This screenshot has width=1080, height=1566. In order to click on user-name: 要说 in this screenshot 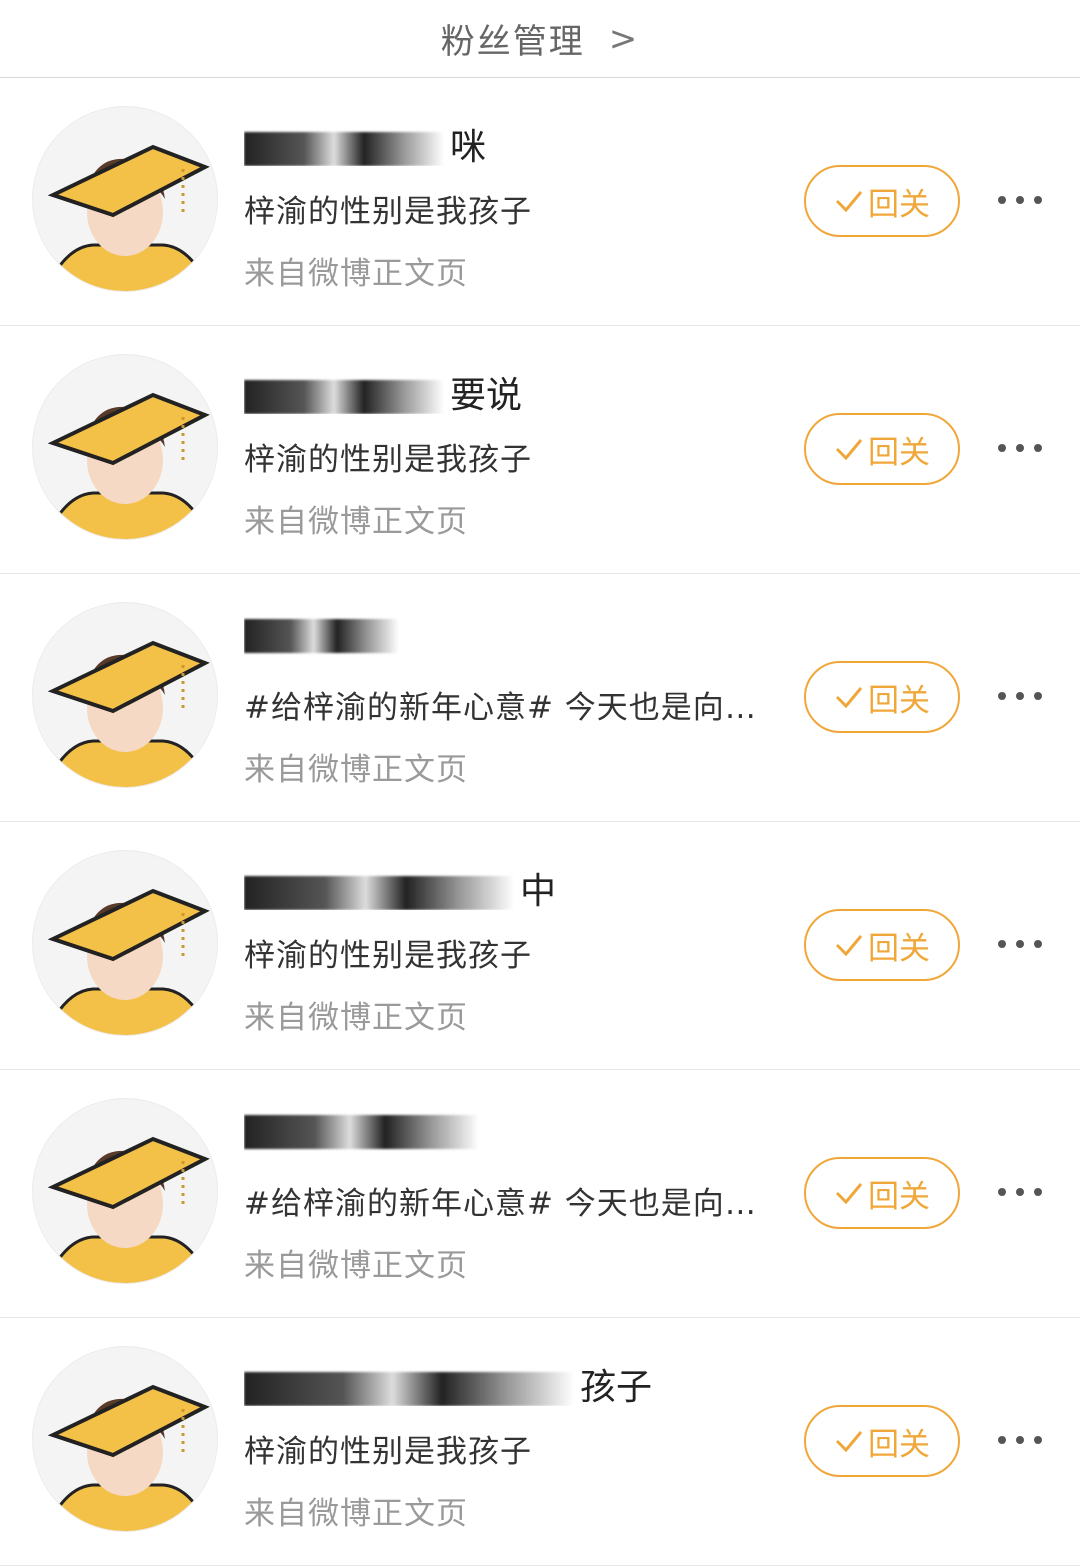, I will do `click(504, 390)`.